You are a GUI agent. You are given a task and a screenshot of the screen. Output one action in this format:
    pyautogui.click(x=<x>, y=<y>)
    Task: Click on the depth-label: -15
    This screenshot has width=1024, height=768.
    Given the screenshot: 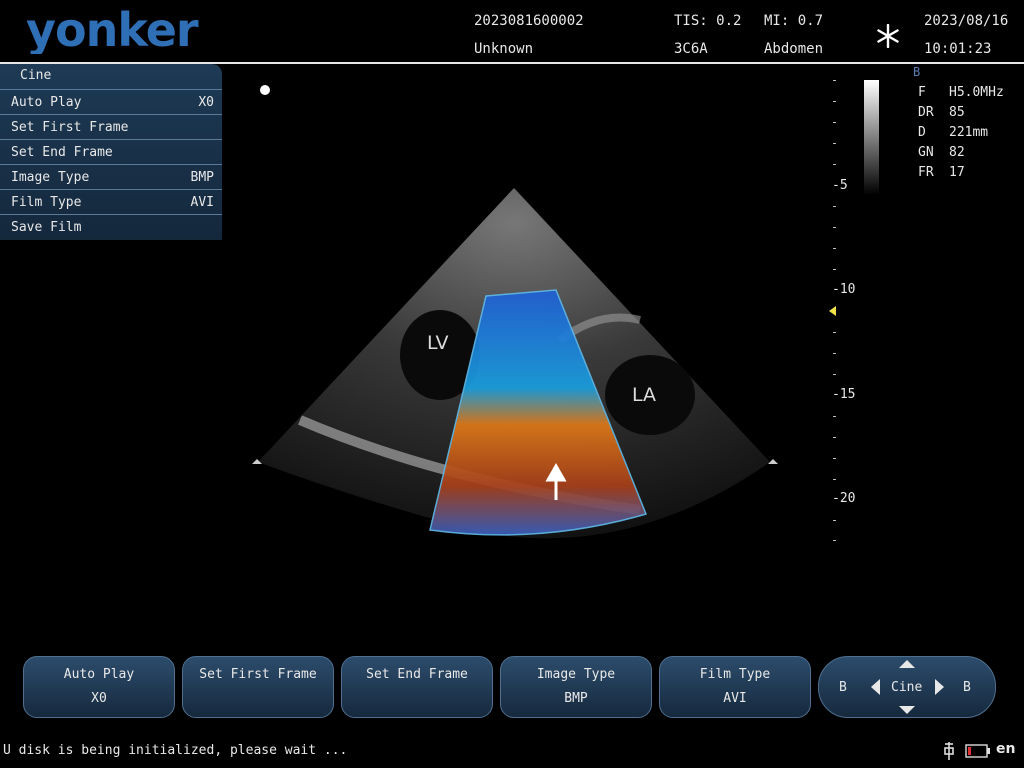 What is the action you would take?
    pyautogui.click(x=844, y=394)
    